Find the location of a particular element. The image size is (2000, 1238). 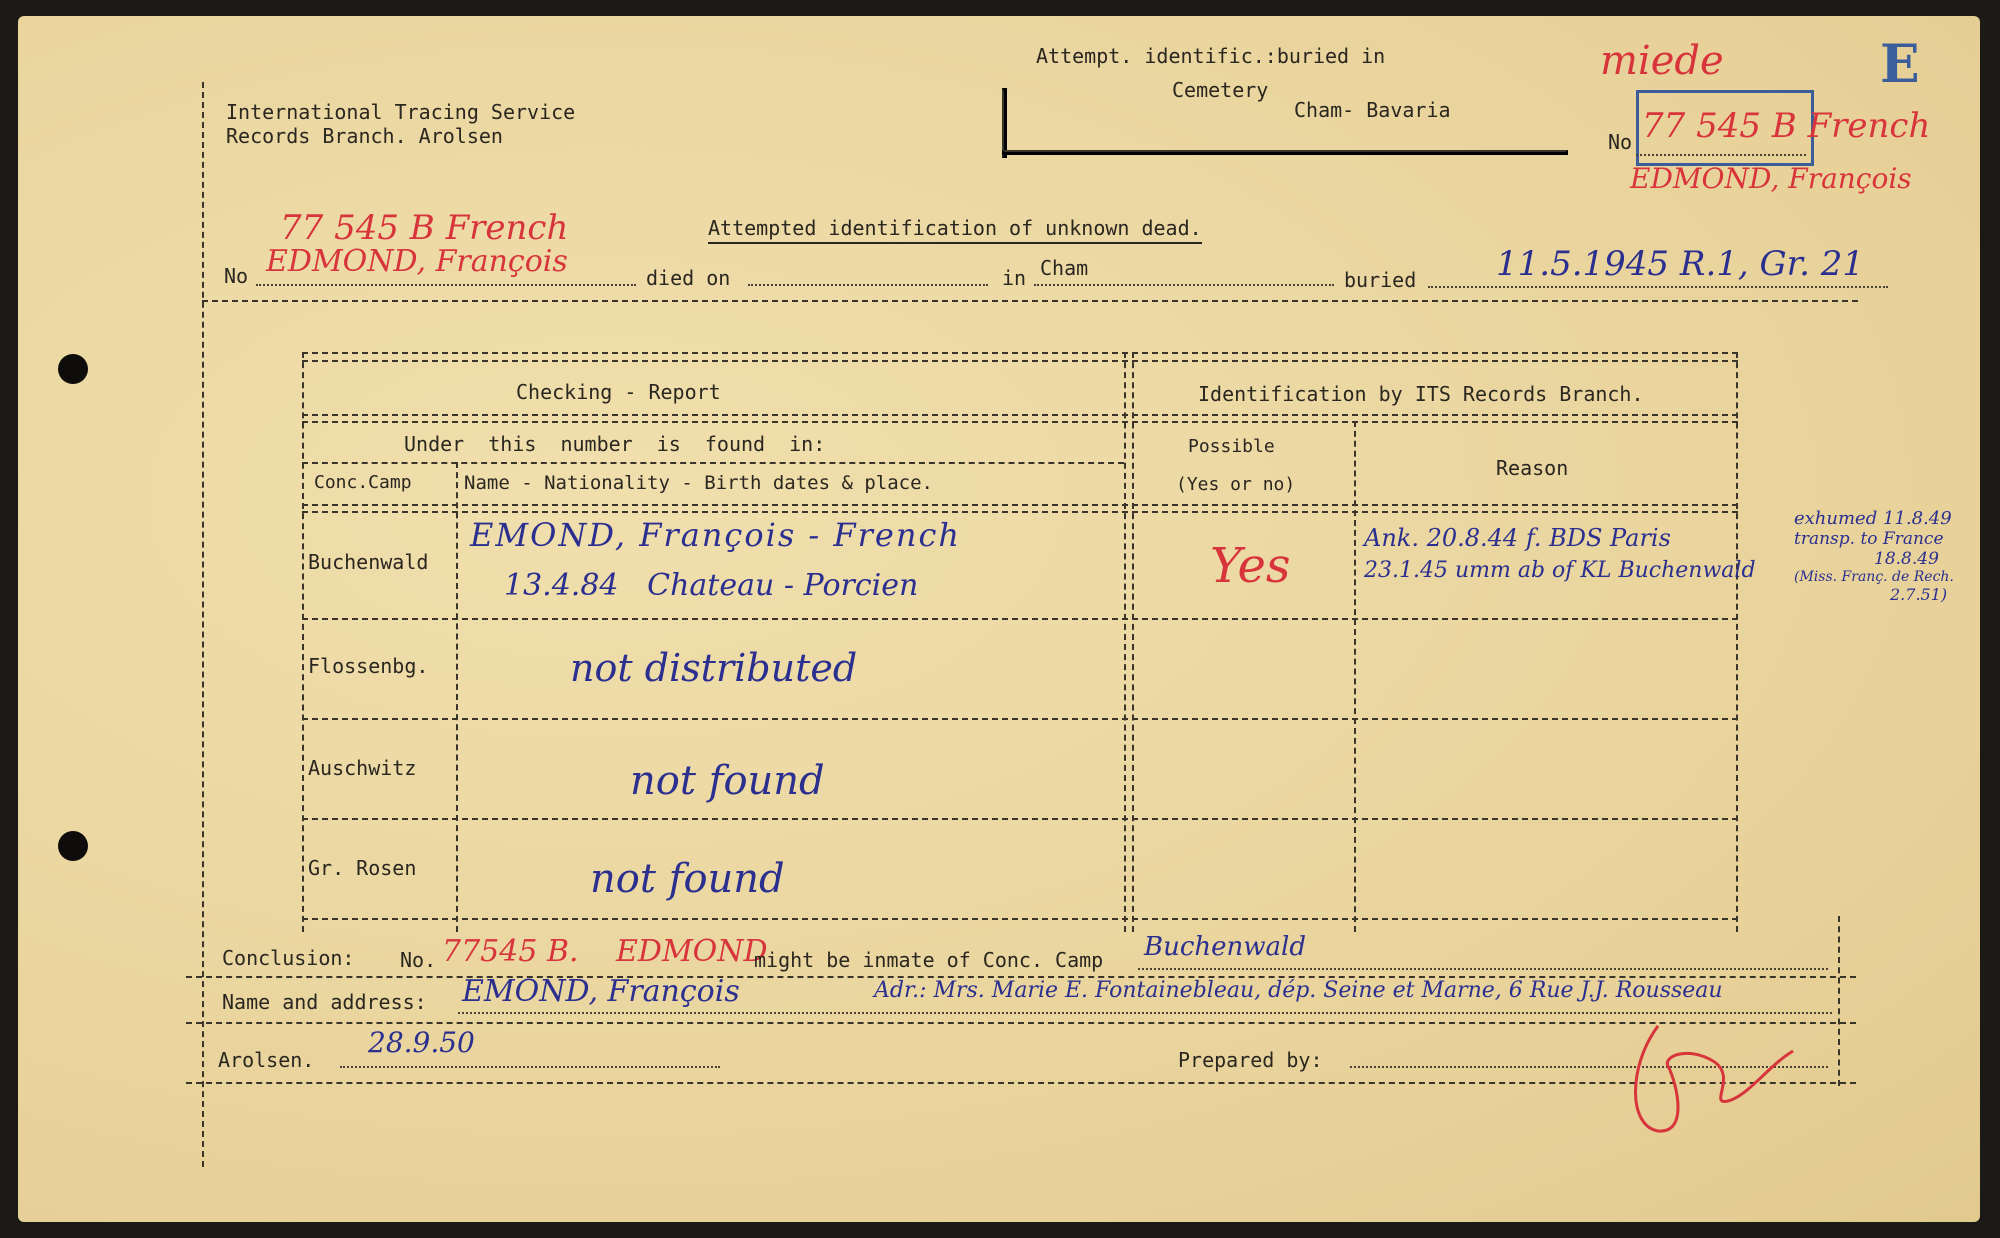

address-label: Name and address: is located at coordinates (324, 1002).